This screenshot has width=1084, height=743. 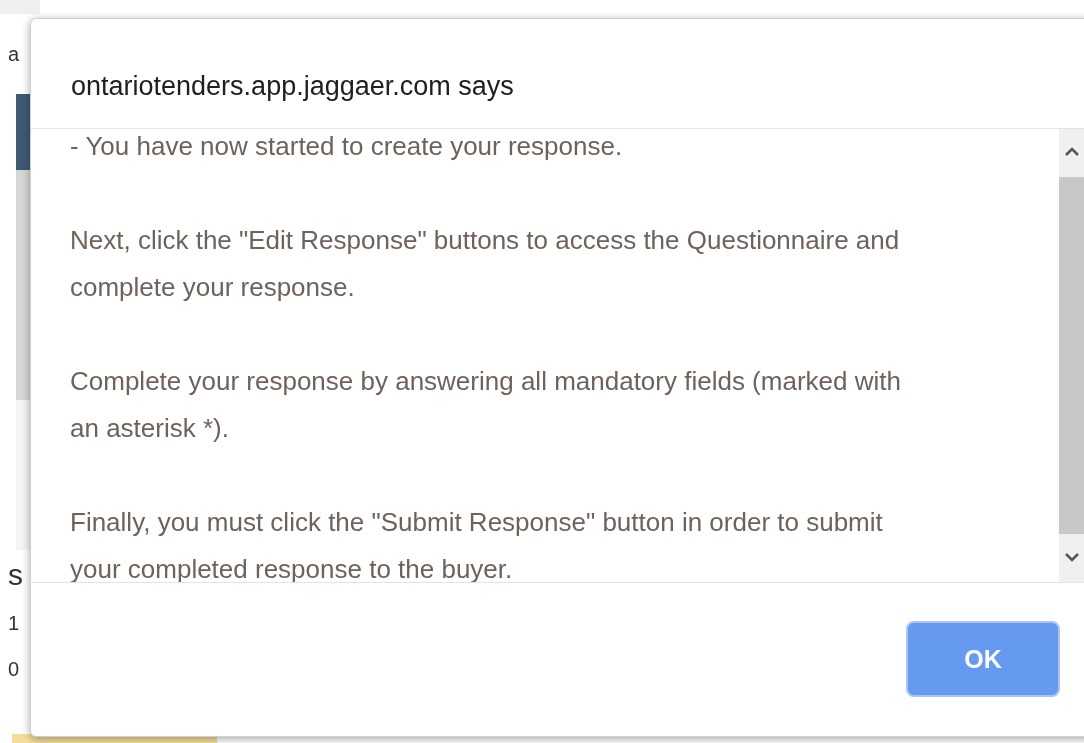 I want to click on page-text: 1, so click(x=14, y=623).